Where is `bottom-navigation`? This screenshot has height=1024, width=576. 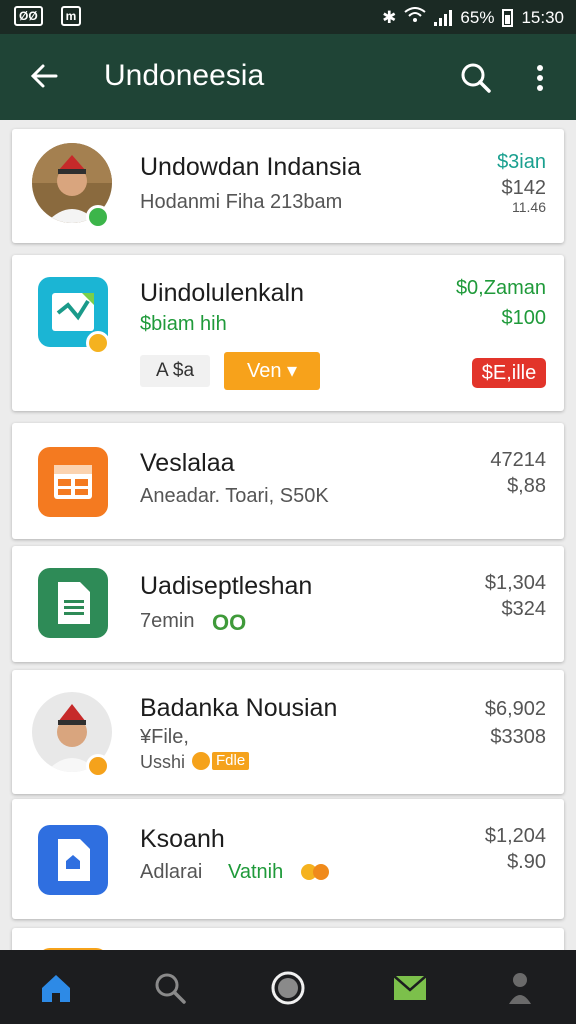
bottom-navigation is located at coordinates (288, 987).